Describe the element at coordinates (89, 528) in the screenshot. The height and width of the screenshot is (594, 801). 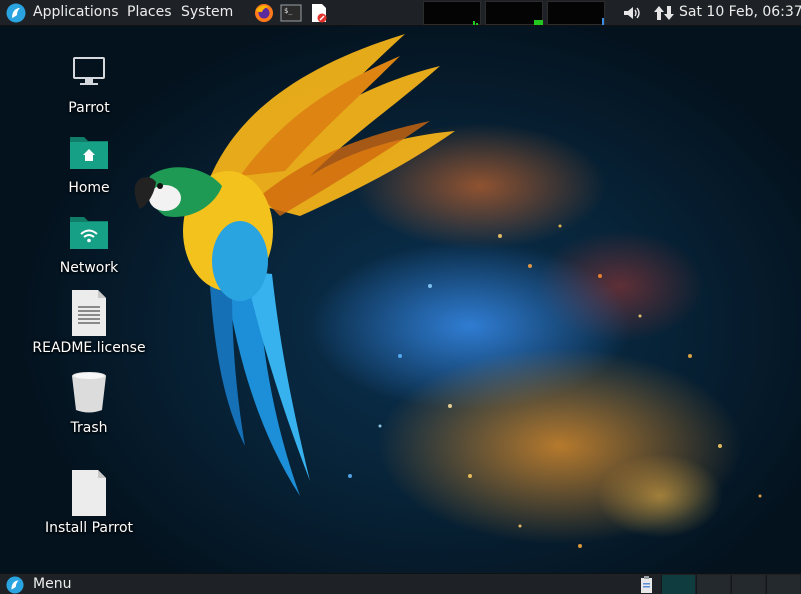
I see `desktop-icon-label: Install Parrot` at that location.